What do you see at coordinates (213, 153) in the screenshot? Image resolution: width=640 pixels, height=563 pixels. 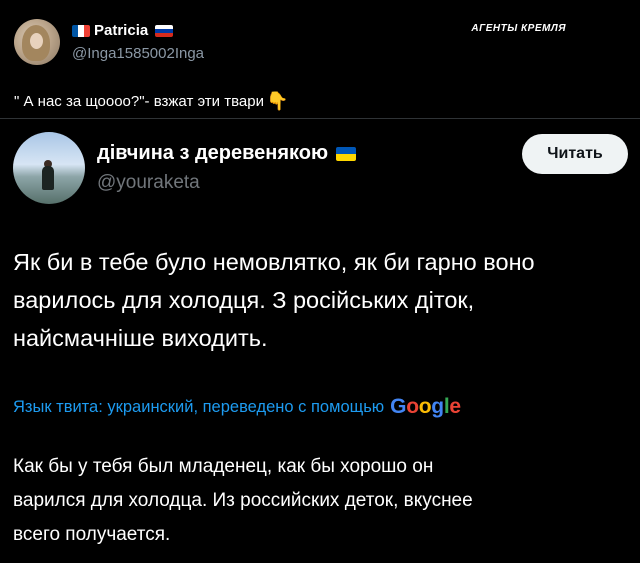 I see `quoted-tweet-name: дівчина з деревенякою` at bounding box center [213, 153].